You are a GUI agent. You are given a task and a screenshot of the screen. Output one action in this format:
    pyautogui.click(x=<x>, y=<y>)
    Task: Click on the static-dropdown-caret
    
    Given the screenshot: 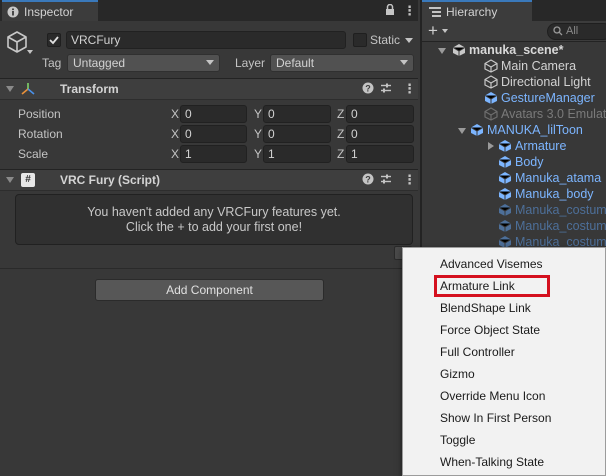 What is the action you would take?
    pyautogui.click(x=409, y=40)
    